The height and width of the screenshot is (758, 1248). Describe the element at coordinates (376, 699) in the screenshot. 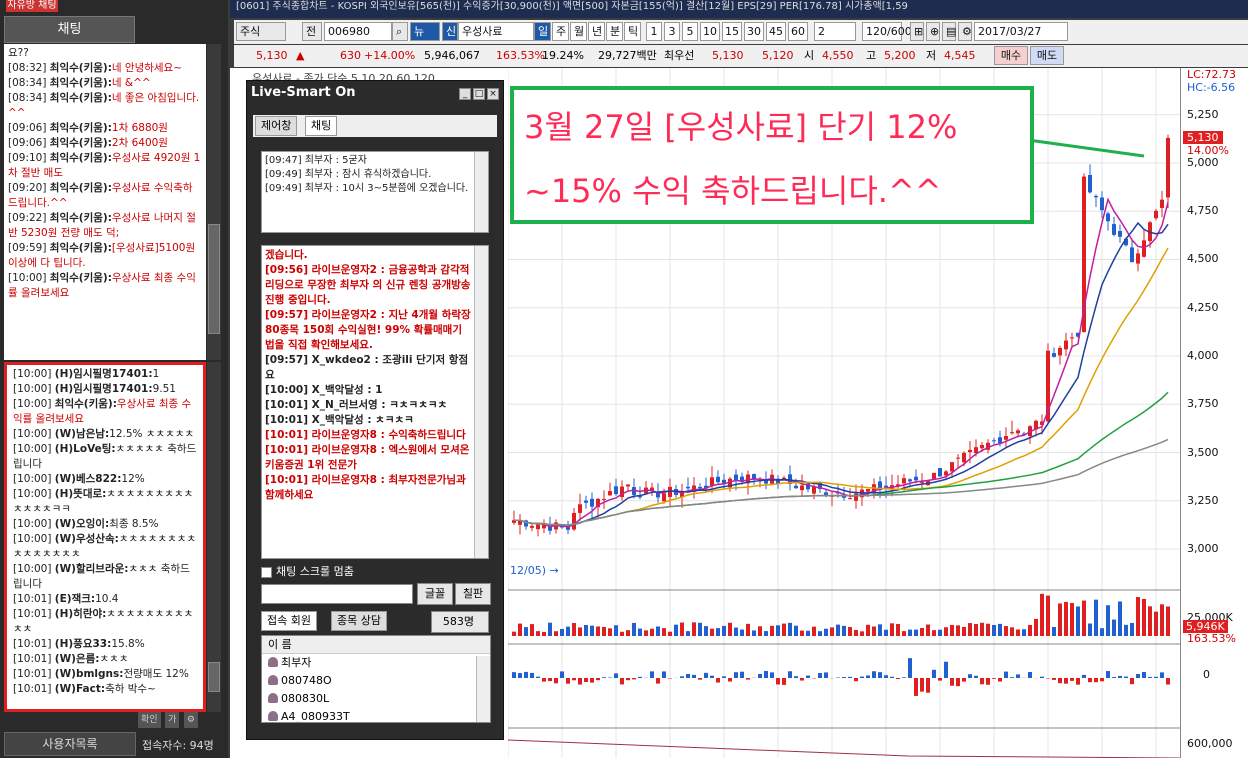

I see `member-row: 080830L` at that location.